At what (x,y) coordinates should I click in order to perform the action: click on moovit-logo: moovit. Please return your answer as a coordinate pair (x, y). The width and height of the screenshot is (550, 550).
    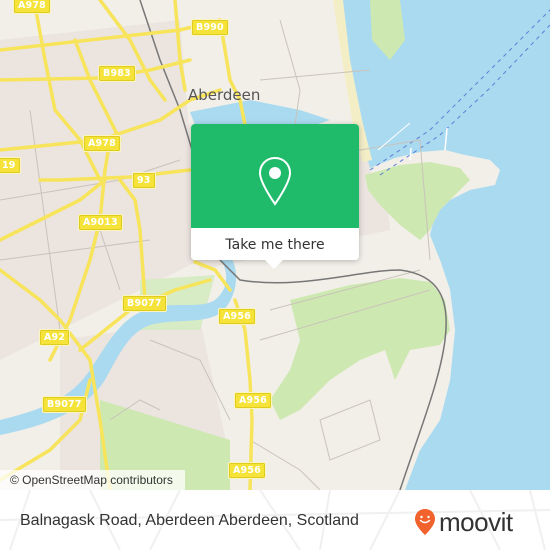
    Looking at the image, I should click on (463, 522).